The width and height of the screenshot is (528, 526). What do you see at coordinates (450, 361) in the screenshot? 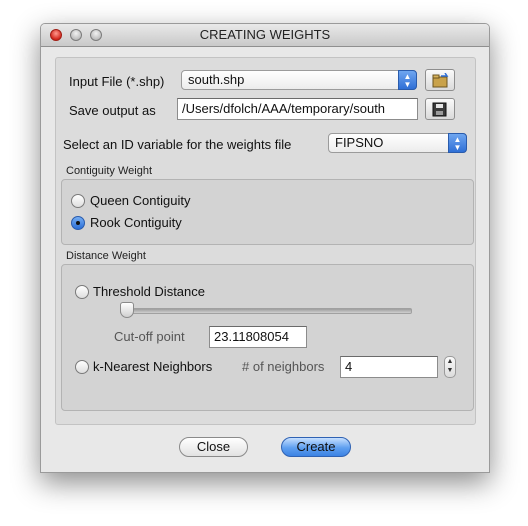
I see `stepper-up-icon: ▲` at bounding box center [450, 361].